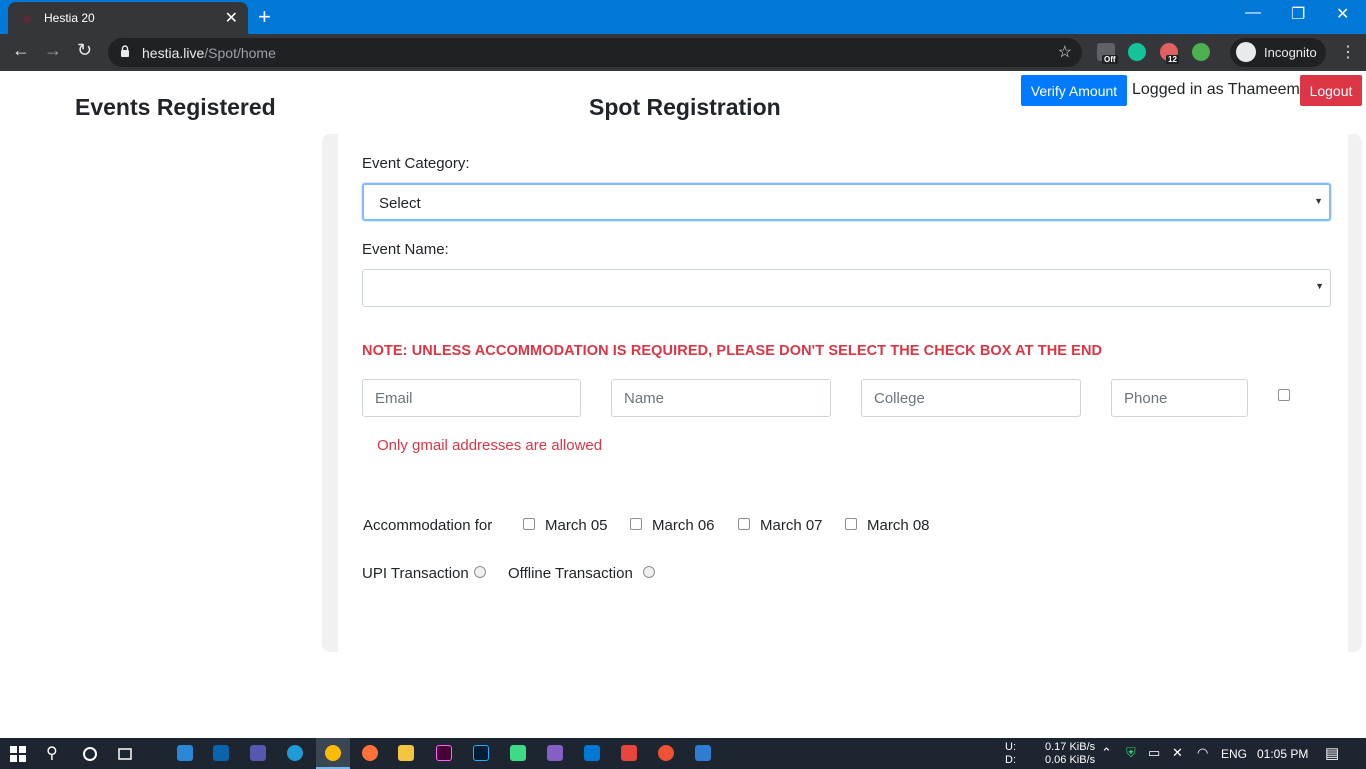 Image resolution: width=1366 pixels, height=769 pixels. I want to click on event-category-label: Event Category:, so click(416, 163).